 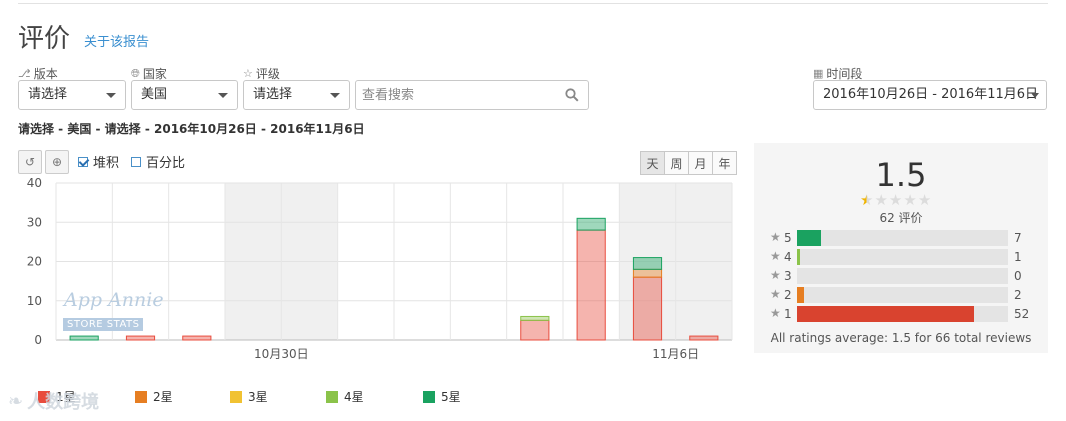 What do you see at coordinates (24, 73) in the screenshot?
I see `version-icon: ⎇` at bounding box center [24, 73].